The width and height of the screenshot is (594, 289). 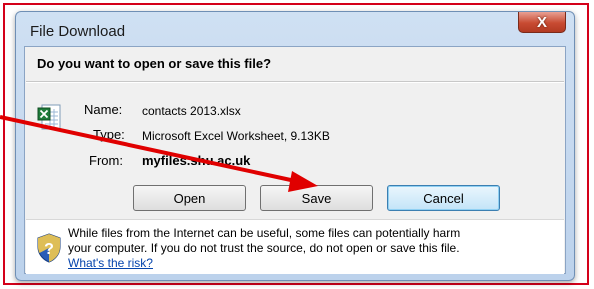 What do you see at coordinates (150, 149) in the screenshot?
I see `arrow-shaft` at bounding box center [150, 149].